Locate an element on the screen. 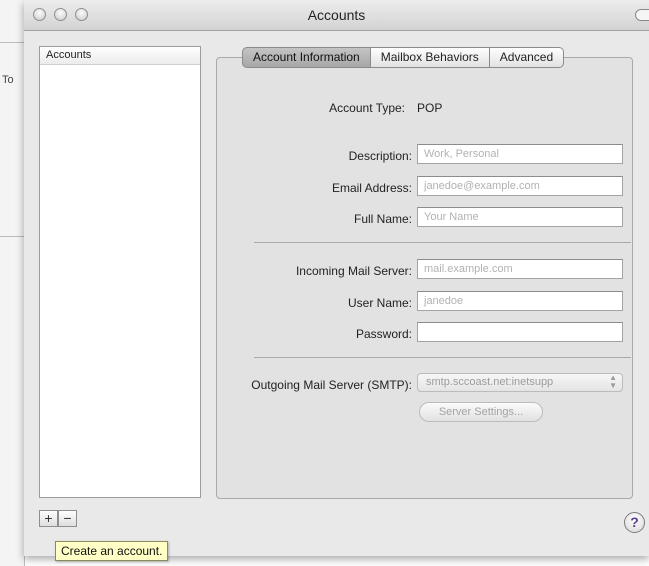 The width and height of the screenshot is (649, 566). remove-account-button: − is located at coordinates (67, 518).